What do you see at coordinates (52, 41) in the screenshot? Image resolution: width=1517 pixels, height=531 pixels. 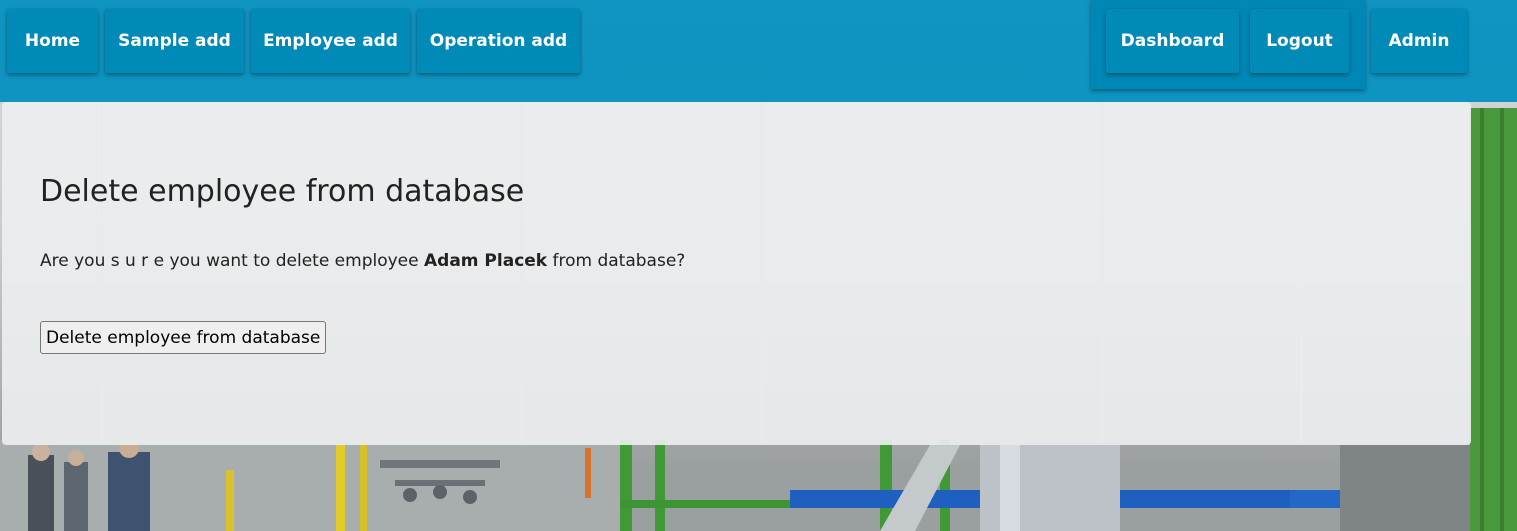 I see `nav-home-link: Home` at bounding box center [52, 41].